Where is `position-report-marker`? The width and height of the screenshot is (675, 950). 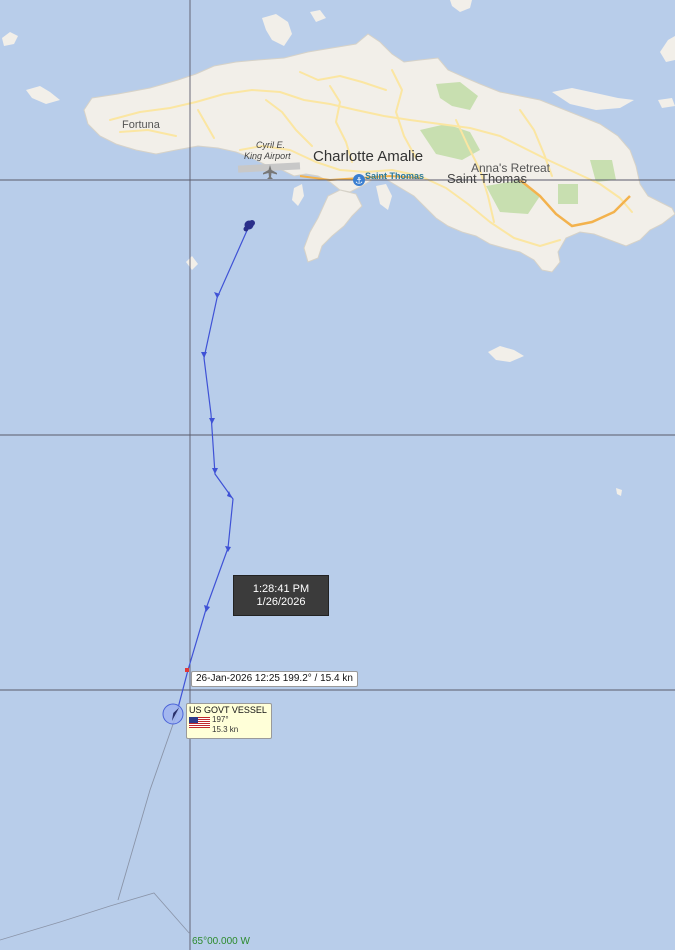 position-report-marker is located at coordinates (187, 670).